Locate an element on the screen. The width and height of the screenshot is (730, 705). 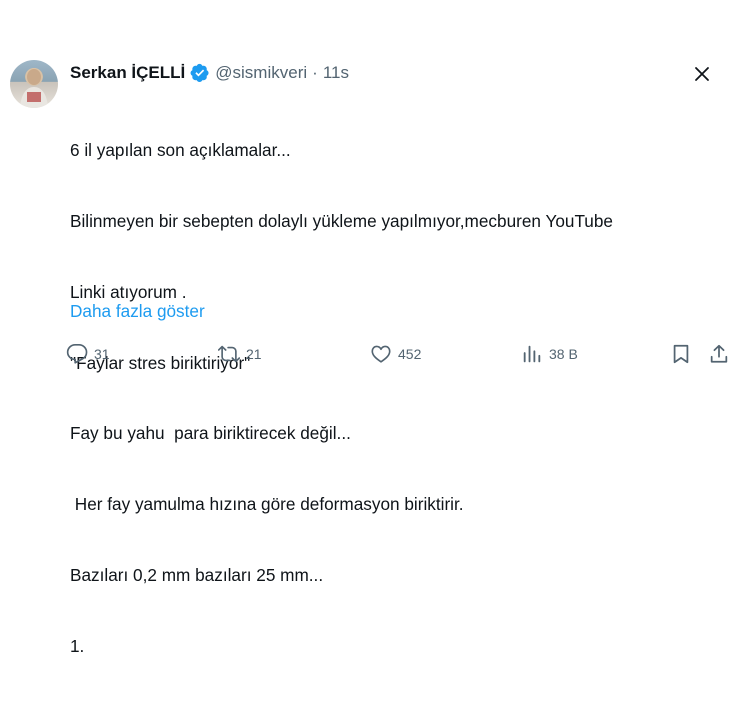
tweet-time: 11s is located at coordinates (336, 73).